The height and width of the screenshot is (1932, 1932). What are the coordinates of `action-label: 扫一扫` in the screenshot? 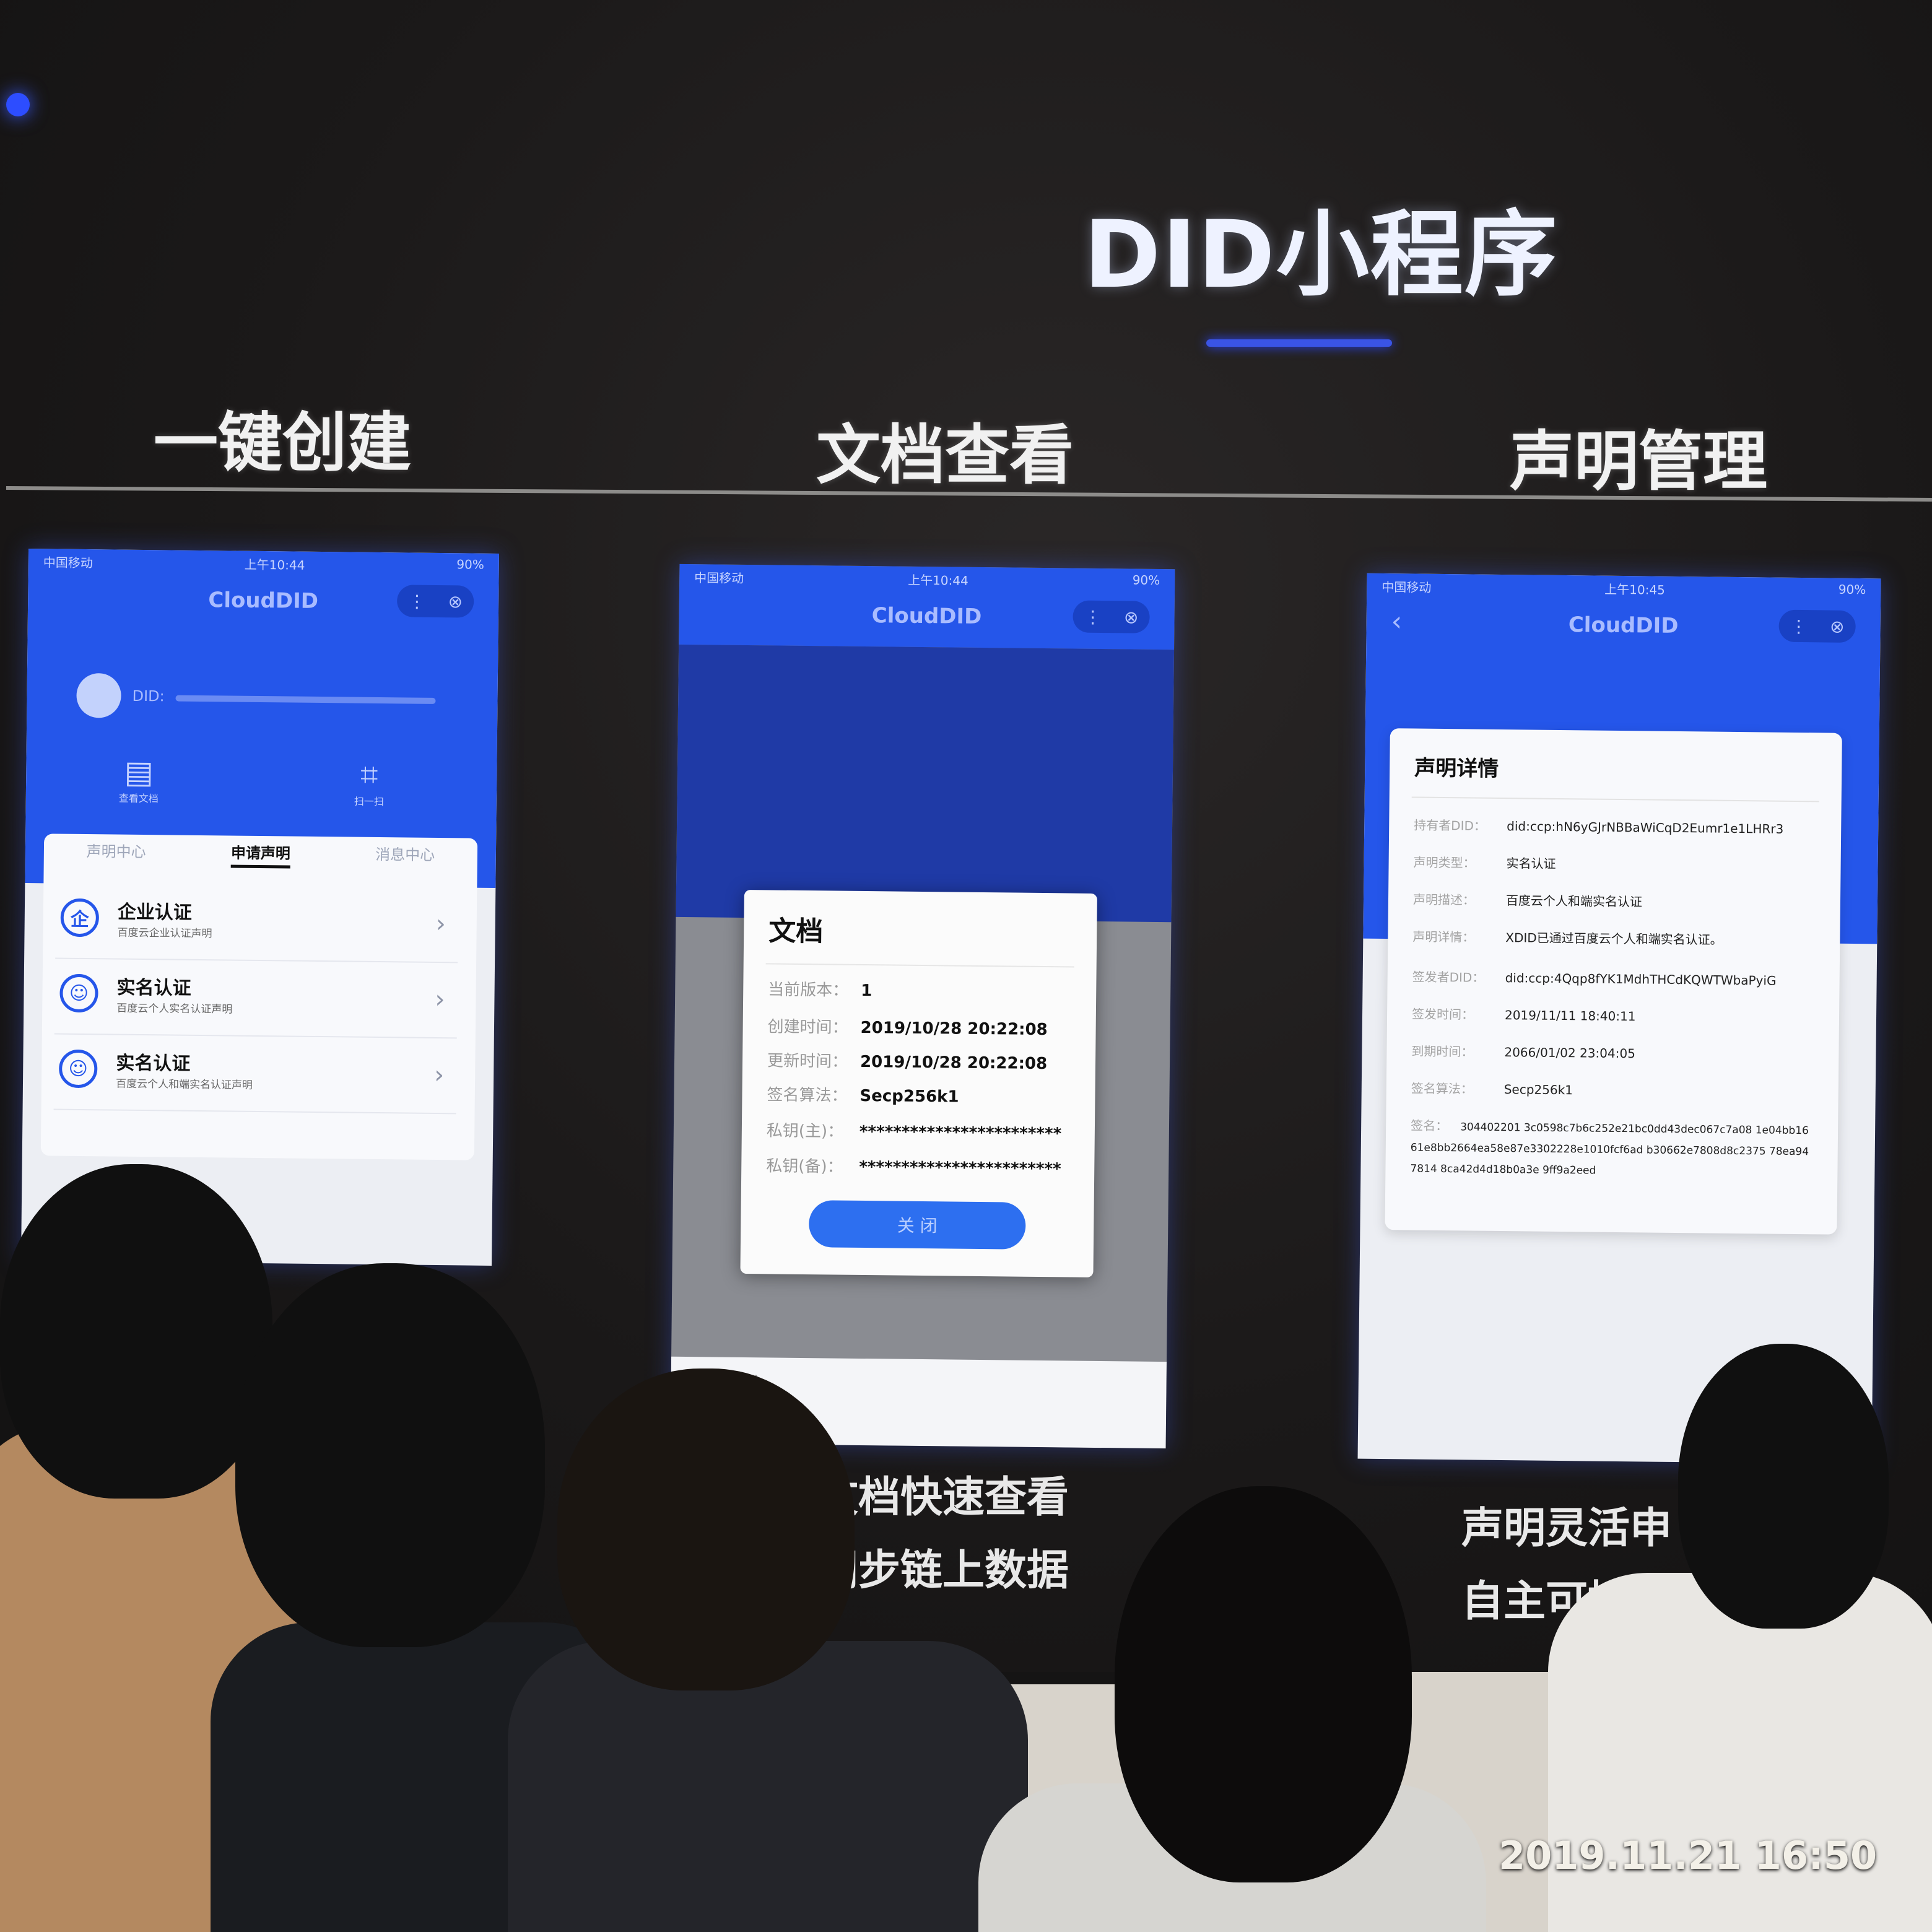 It's located at (369, 801).